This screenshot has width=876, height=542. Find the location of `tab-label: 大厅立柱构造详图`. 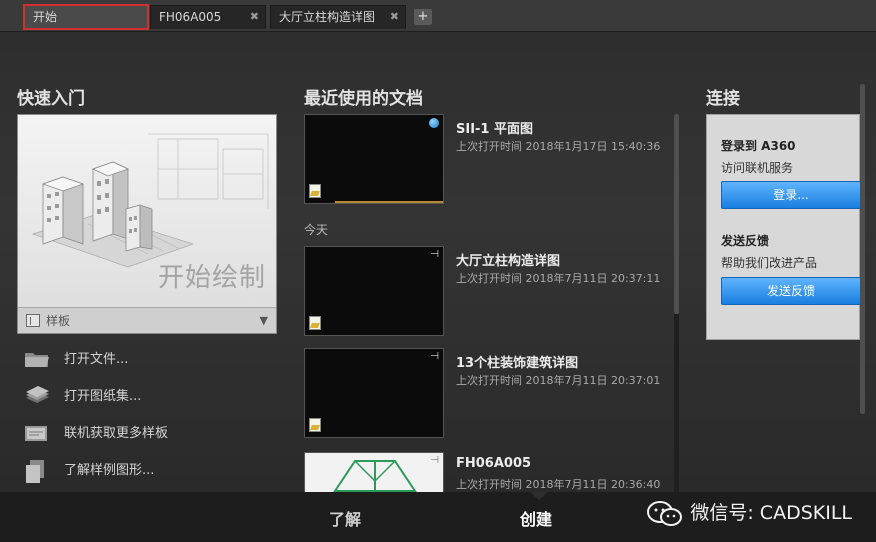

tab-label: 大厅立柱构造详图 is located at coordinates (327, 17).